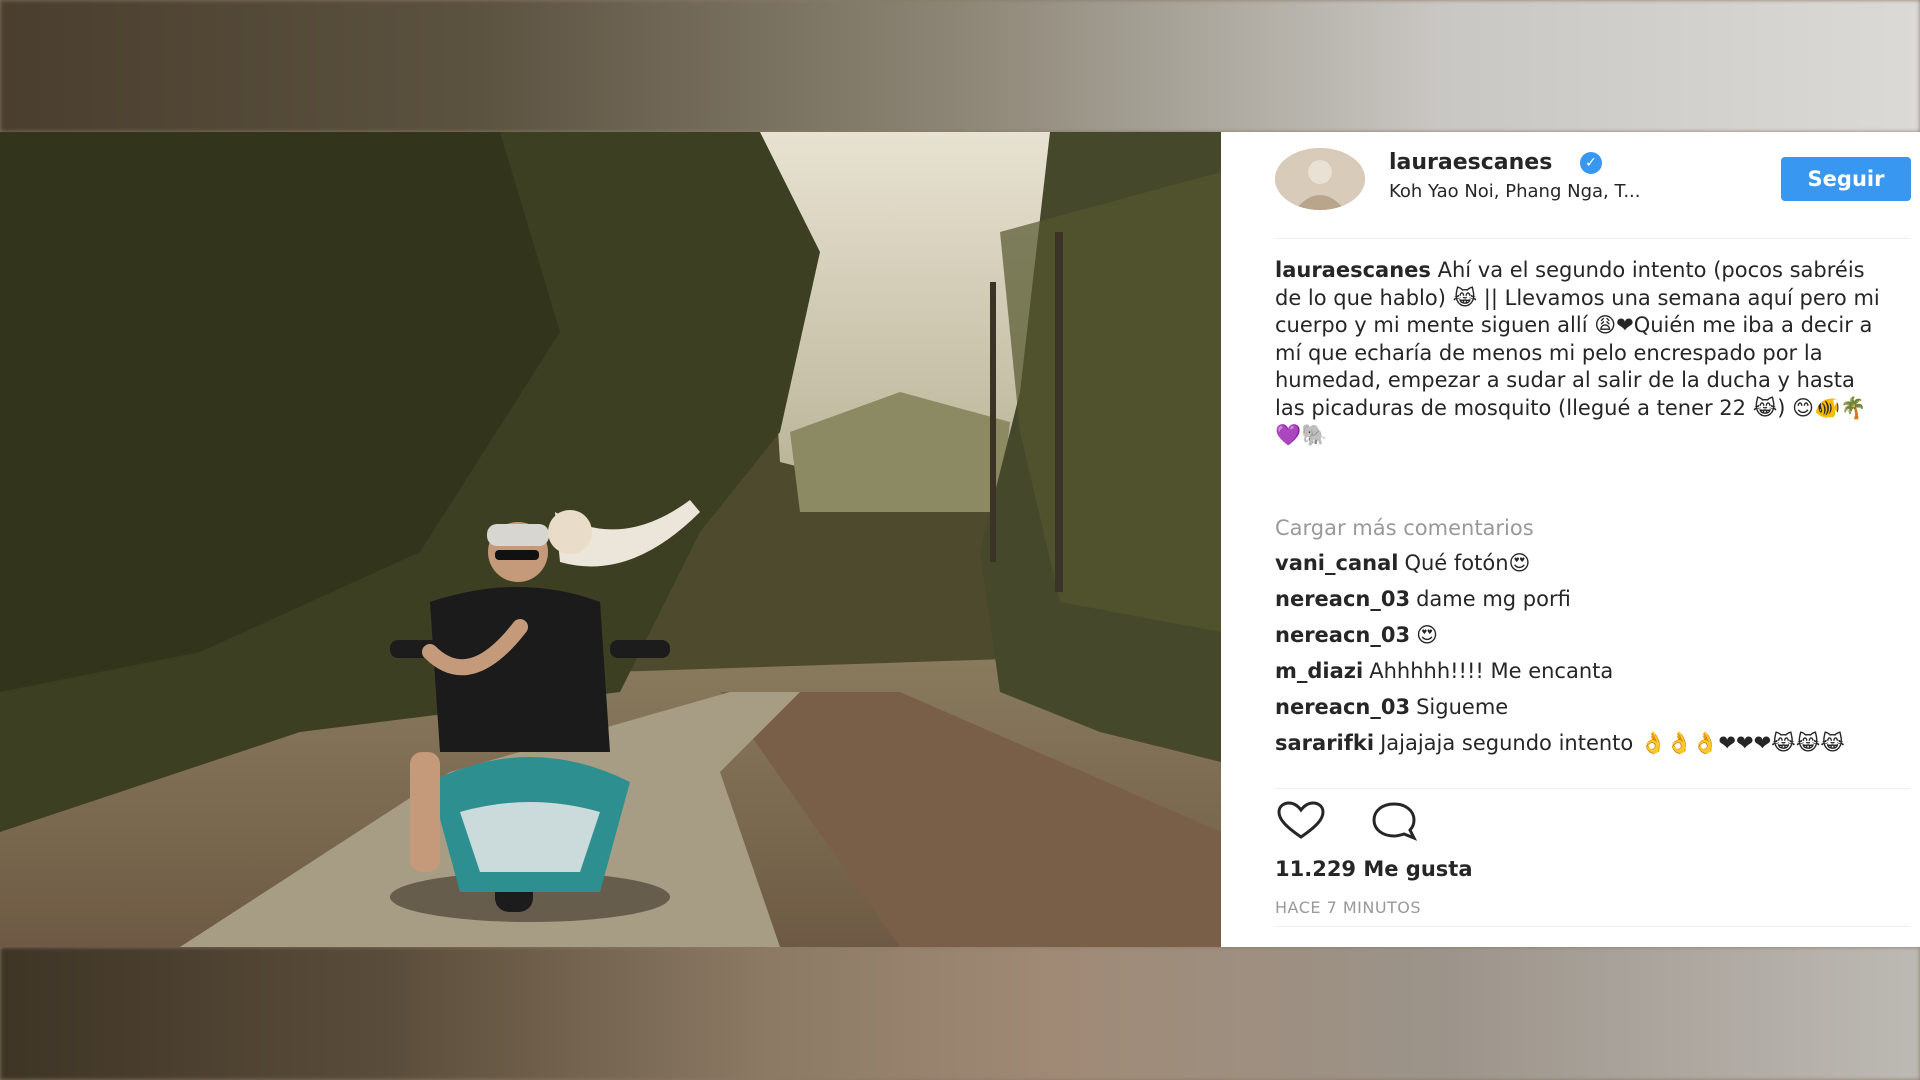 This screenshot has height=1080, width=1920. What do you see at coordinates (1427, 635) in the screenshot?
I see `comment-text: 😍` at bounding box center [1427, 635].